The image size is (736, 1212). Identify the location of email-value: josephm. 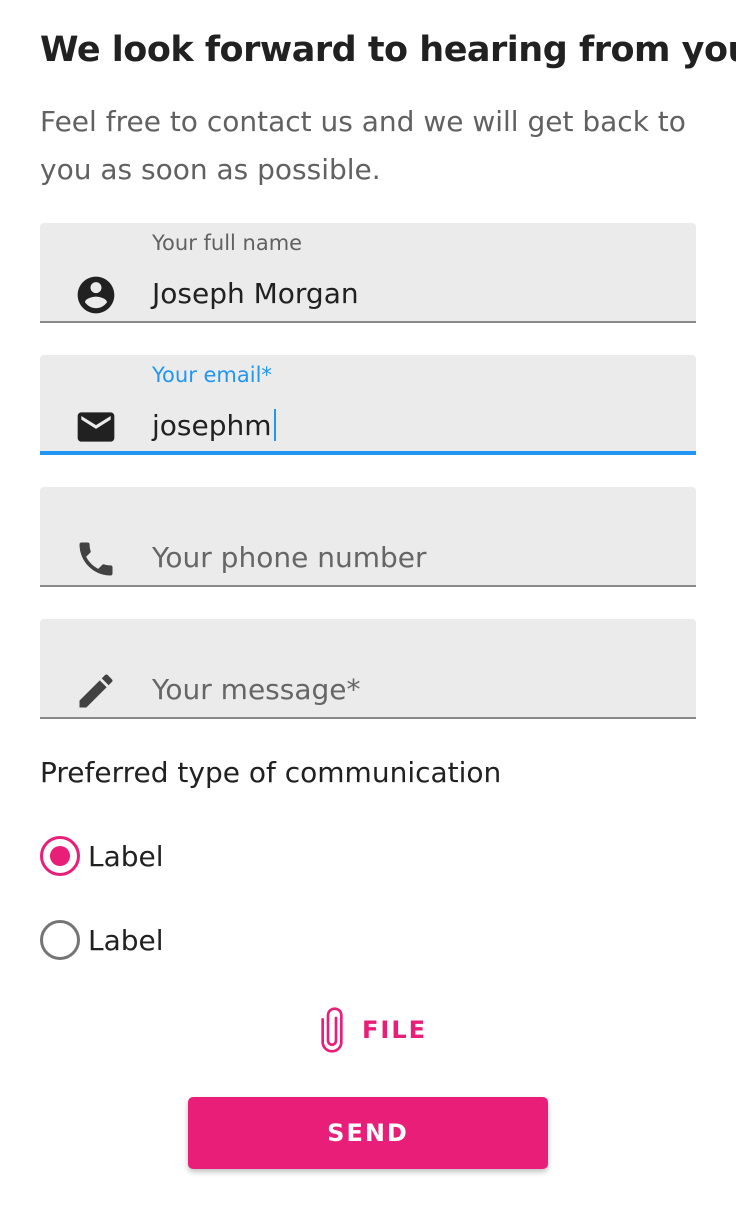
(212, 425).